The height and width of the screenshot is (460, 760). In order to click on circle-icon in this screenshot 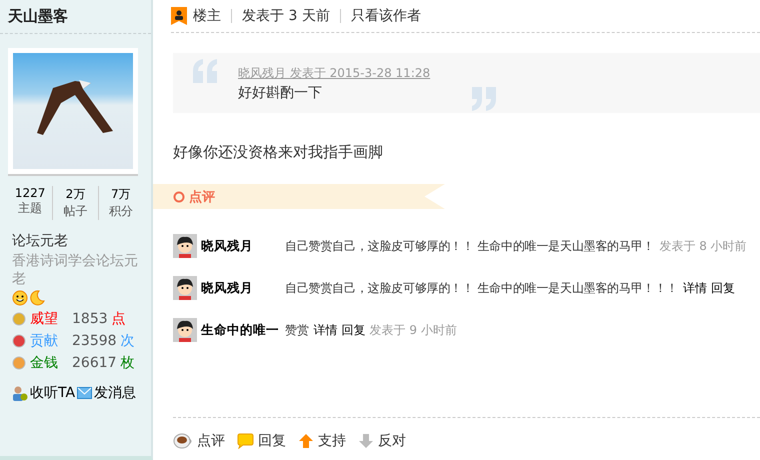, I will do `click(179, 196)`.